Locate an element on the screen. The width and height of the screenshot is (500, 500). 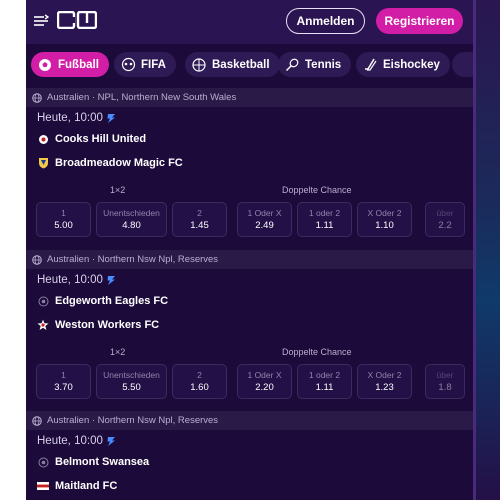
odds-value: 5.50 is located at coordinates (131, 387).